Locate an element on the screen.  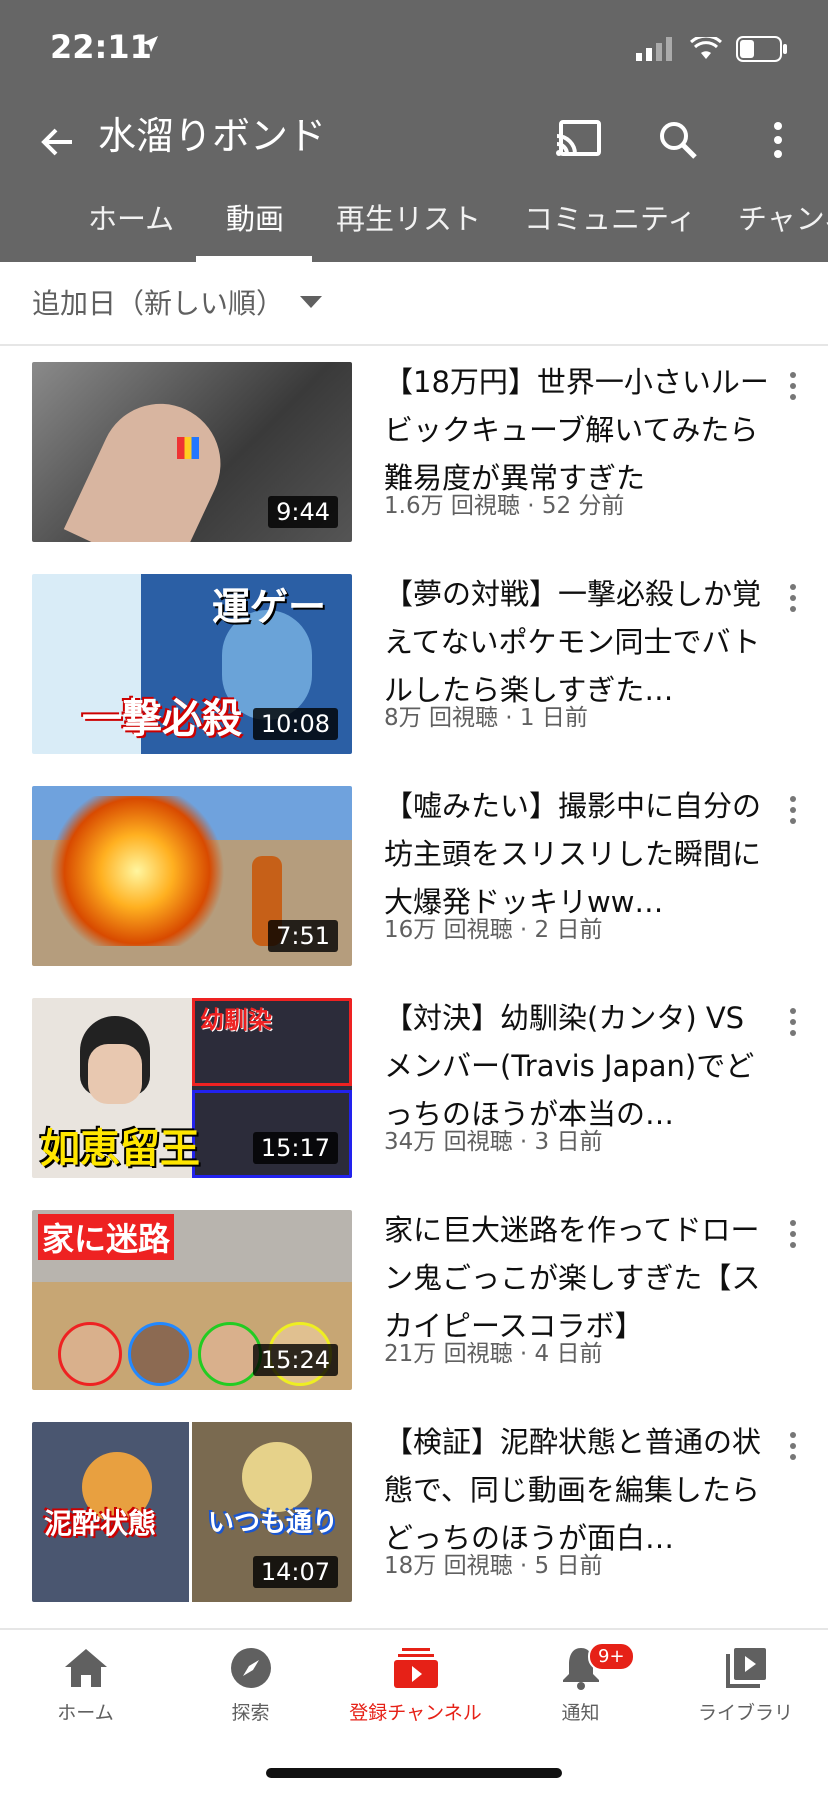
cast-icon is located at coordinates (578, 138).